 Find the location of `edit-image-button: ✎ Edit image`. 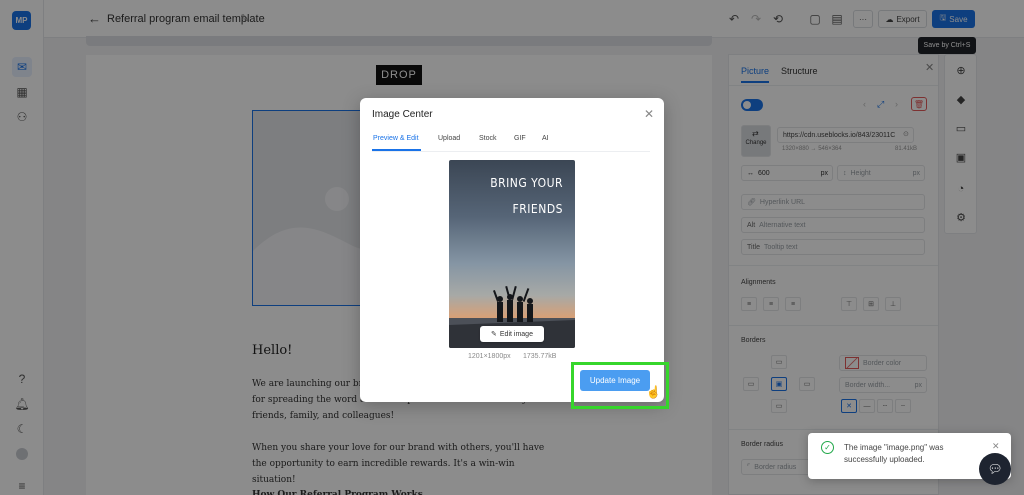

edit-image-button: ✎ Edit image is located at coordinates (512, 334).